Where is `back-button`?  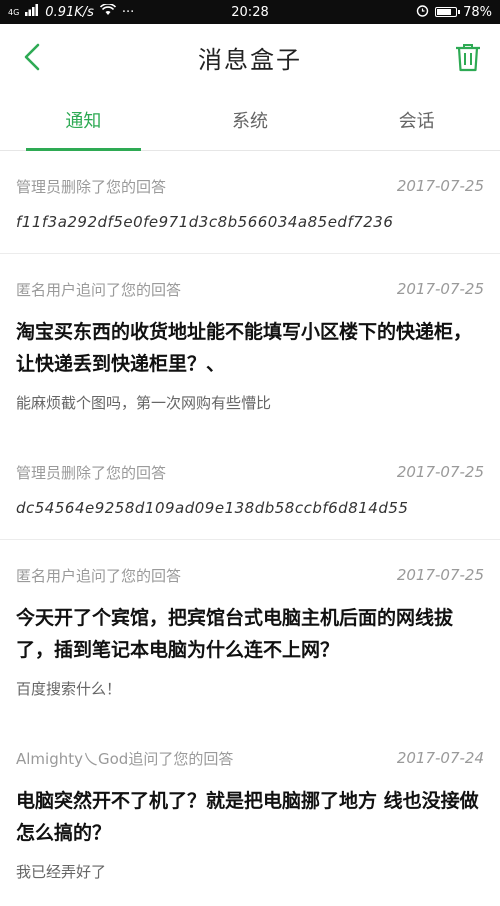 back-button is located at coordinates (32, 57).